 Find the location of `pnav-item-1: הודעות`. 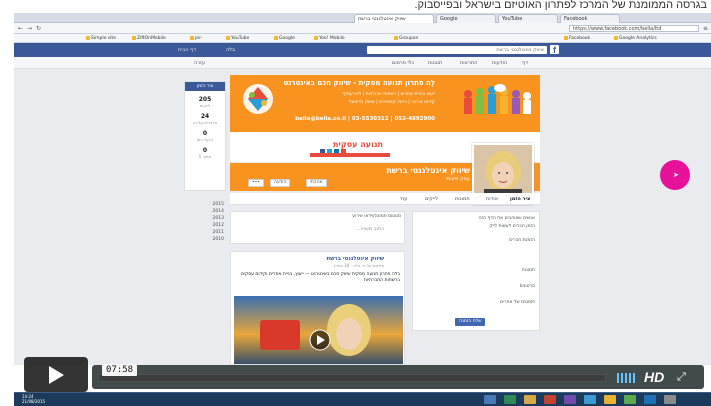

pnav-item-1: הודעות is located at coordinates (499, 63).